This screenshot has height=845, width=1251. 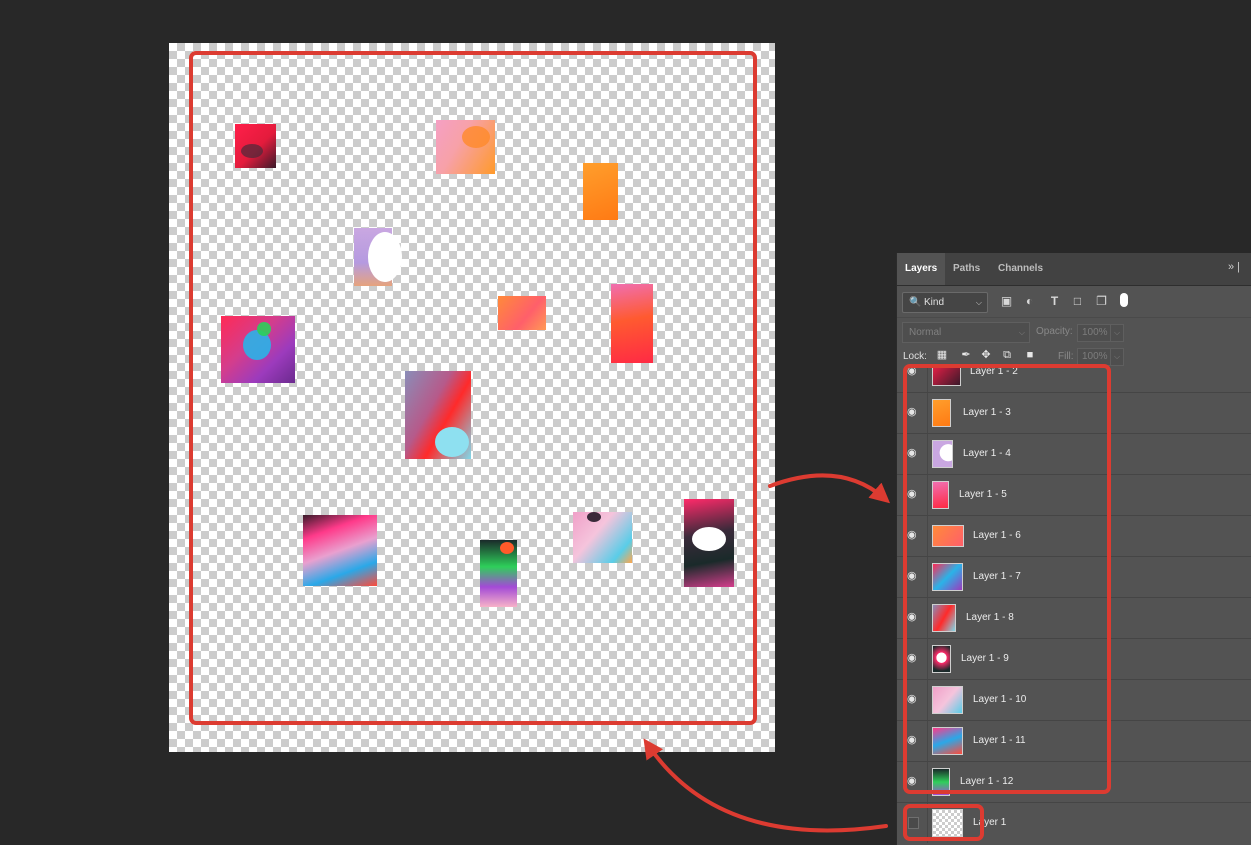 What do you see at coordinates (1077, 301) in the screenshot?
I see `shape-filter-icon: □` at bounding box center [1077, 301].